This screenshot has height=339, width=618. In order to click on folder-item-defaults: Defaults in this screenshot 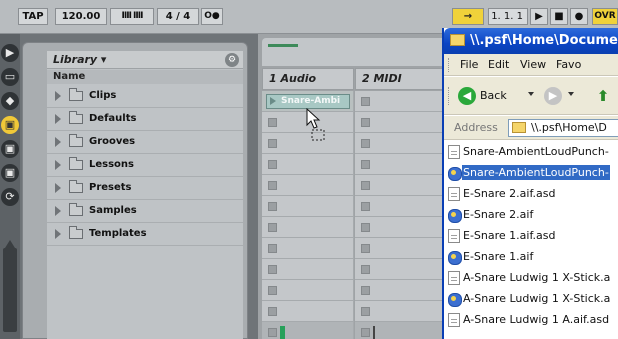, I will do `click(145, 119)`.